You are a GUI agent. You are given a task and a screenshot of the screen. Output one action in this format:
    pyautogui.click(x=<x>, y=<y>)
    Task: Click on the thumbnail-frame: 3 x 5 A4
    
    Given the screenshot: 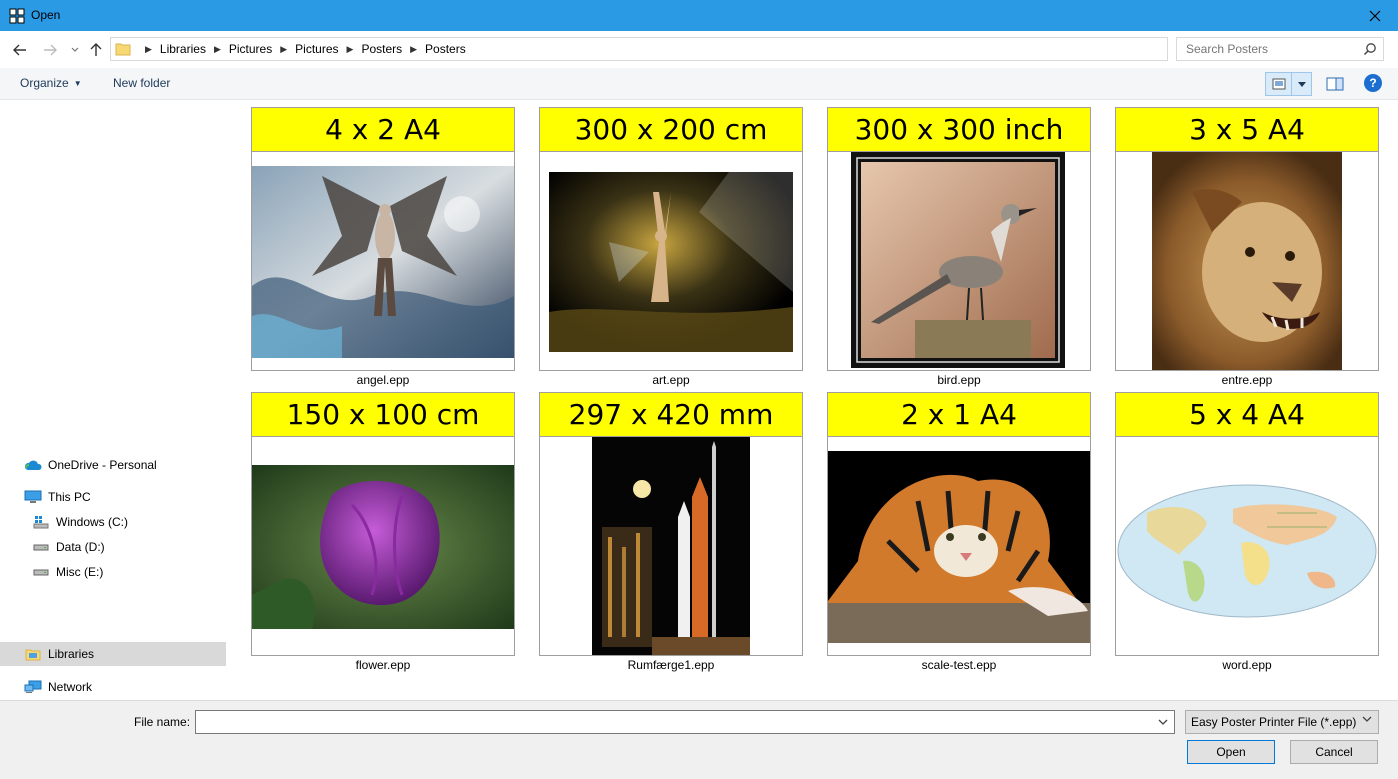 What is the action you would take?
    pyautogui.click(x=1247, y=239)
    